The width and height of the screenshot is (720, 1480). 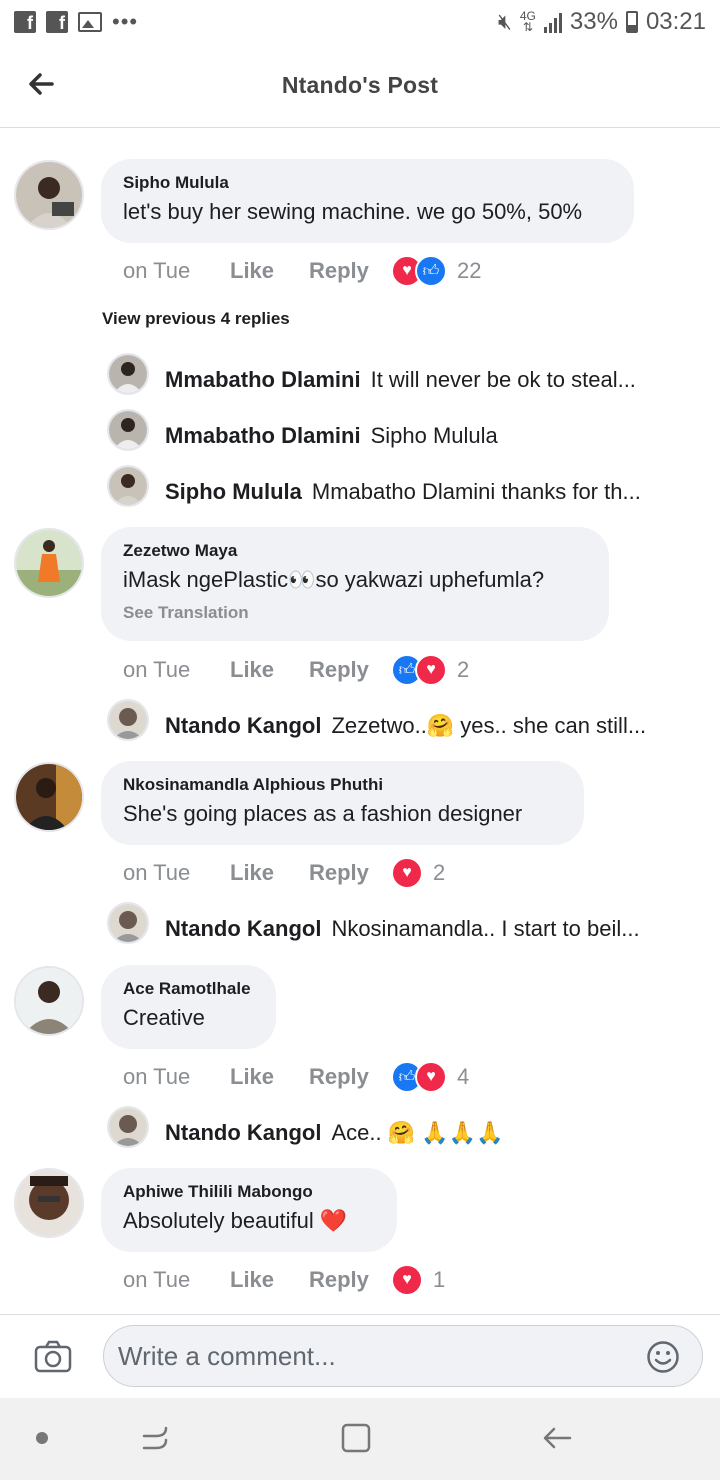 What do you see at coordinates (342, 785) in the screenshot?
I see `comment-author: Nkosinamandla Alphious Phuthi` at bounding box center [342, 785].